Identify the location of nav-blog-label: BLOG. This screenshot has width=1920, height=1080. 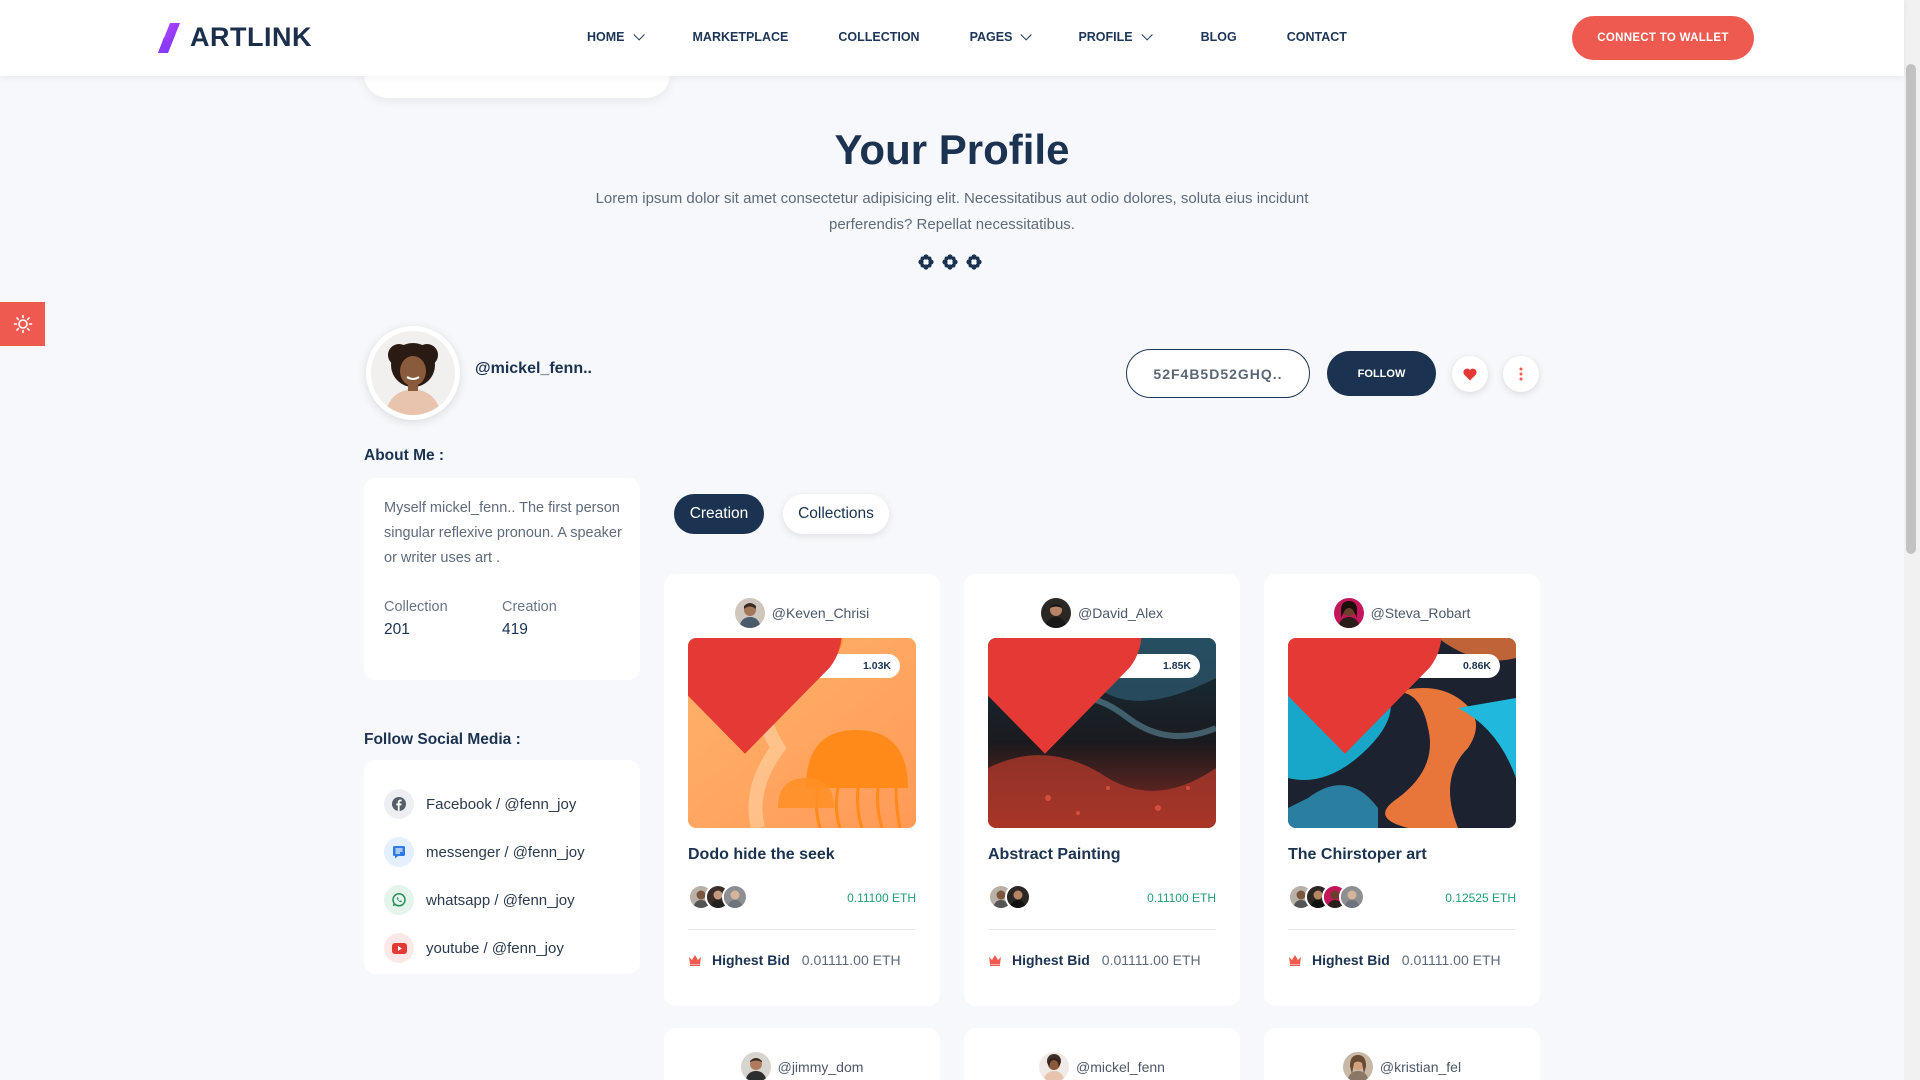
(1218, 37).